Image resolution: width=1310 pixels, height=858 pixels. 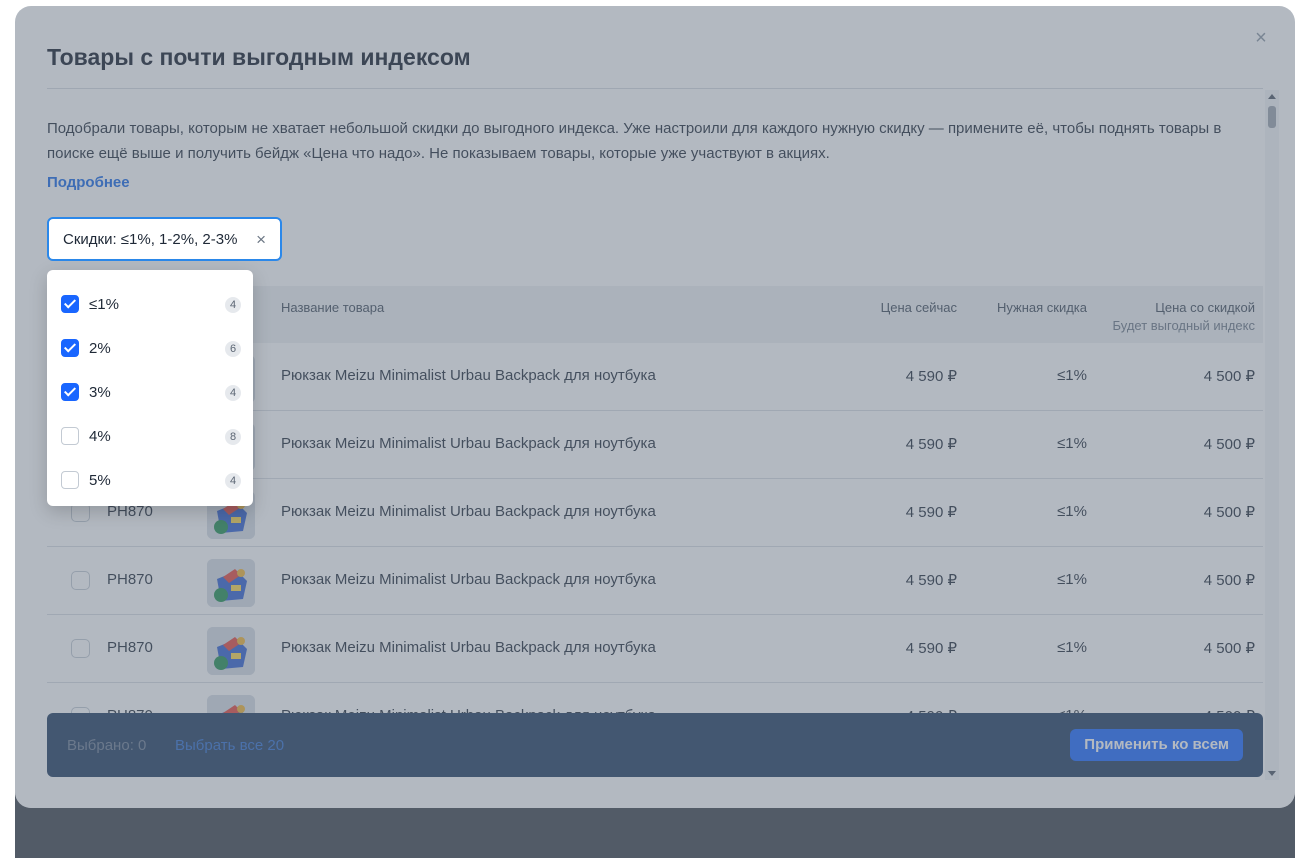 I want to click on option-count-badge: 6, so click(x=233, y=349).